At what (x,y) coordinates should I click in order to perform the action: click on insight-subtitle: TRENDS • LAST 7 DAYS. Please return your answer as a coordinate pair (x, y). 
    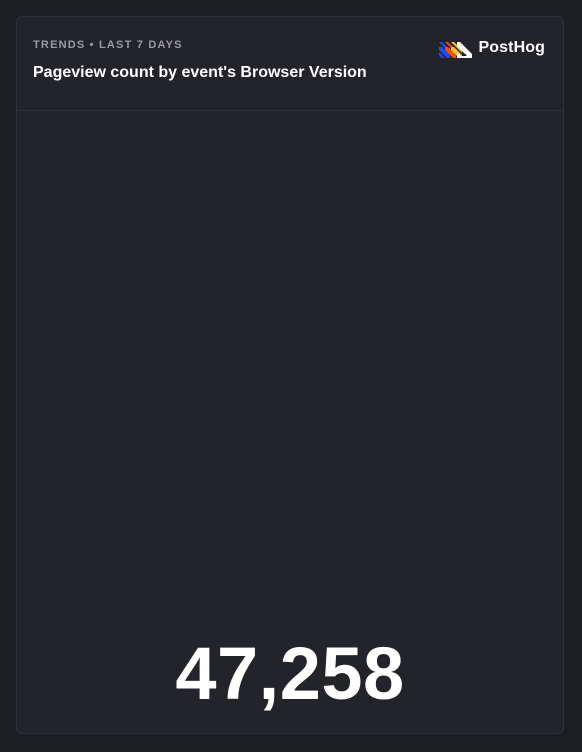
    Looking at the image, I should click on (108, 45).